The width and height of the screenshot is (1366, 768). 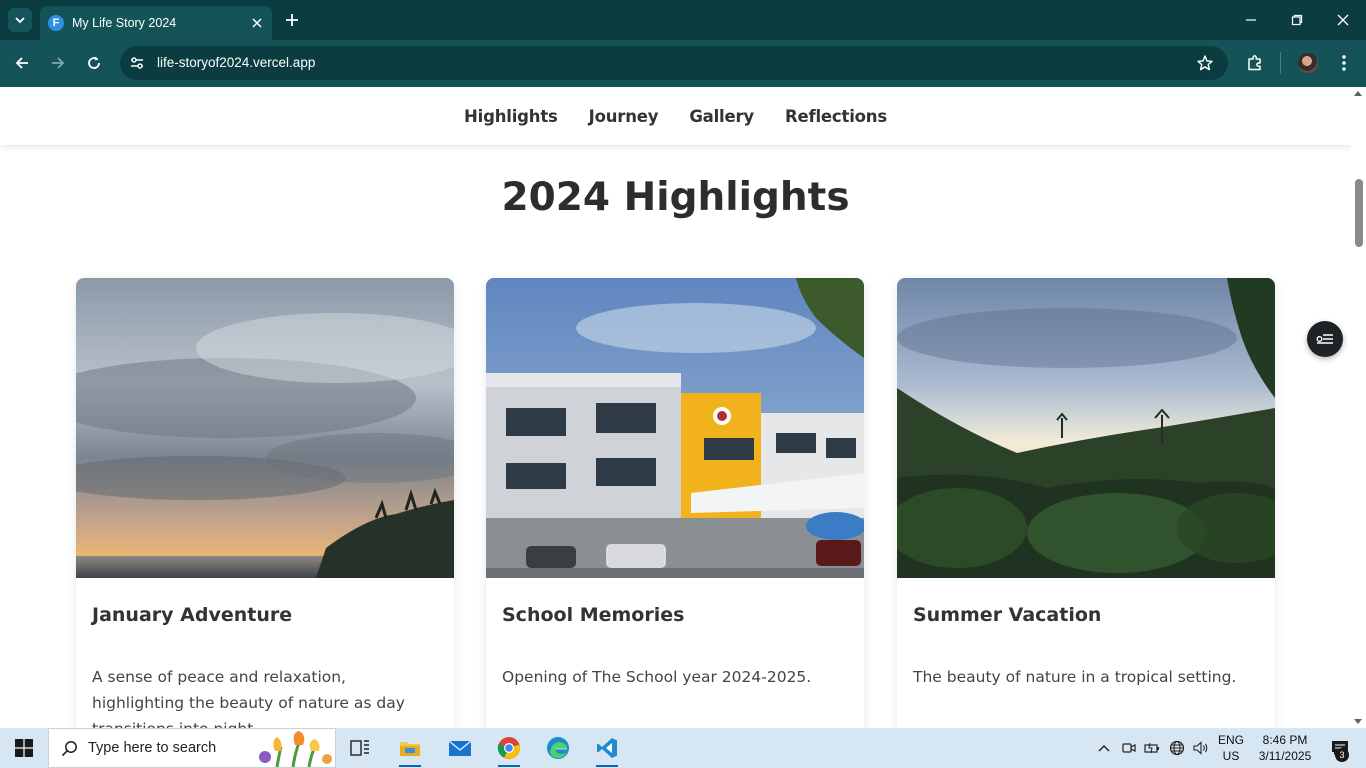 I want to click on card-title: School Memories, so click(x=593, y=615).